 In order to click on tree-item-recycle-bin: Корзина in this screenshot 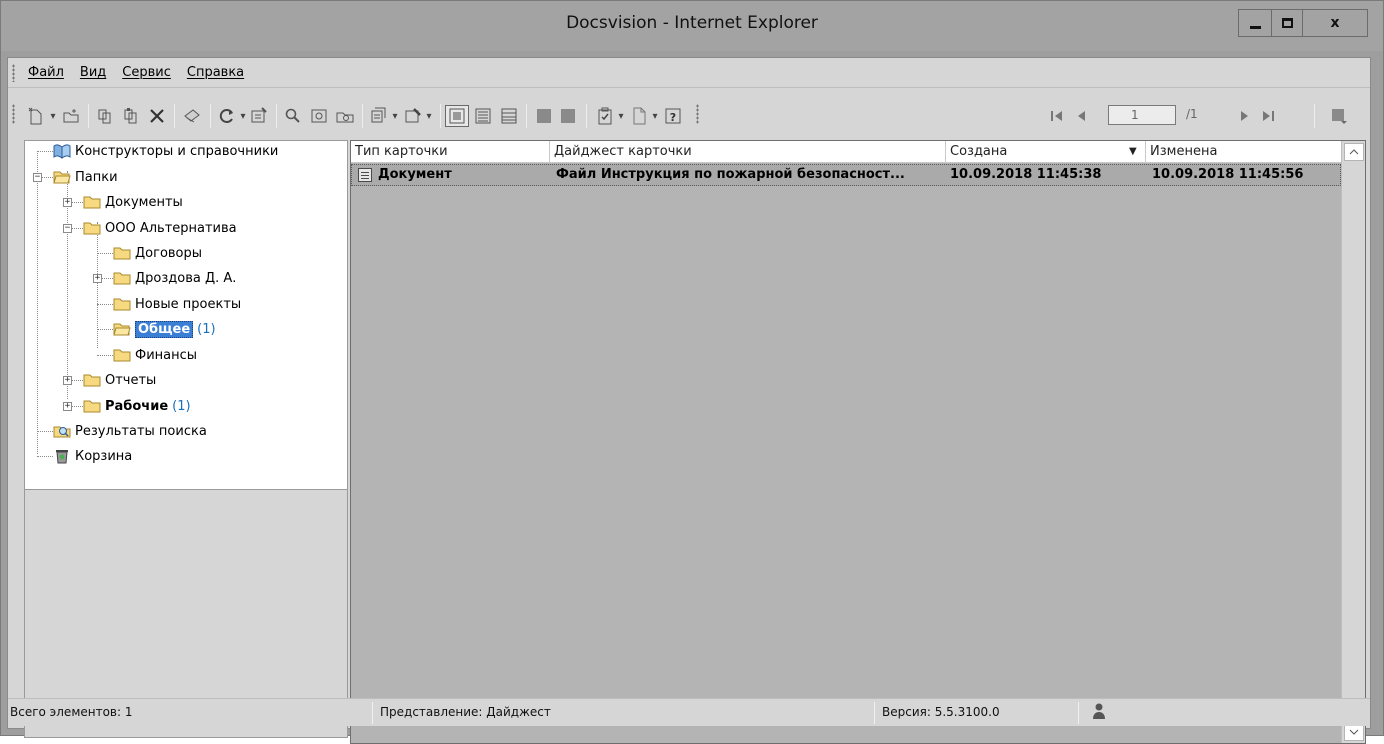, I will do `click(92, 456)`.